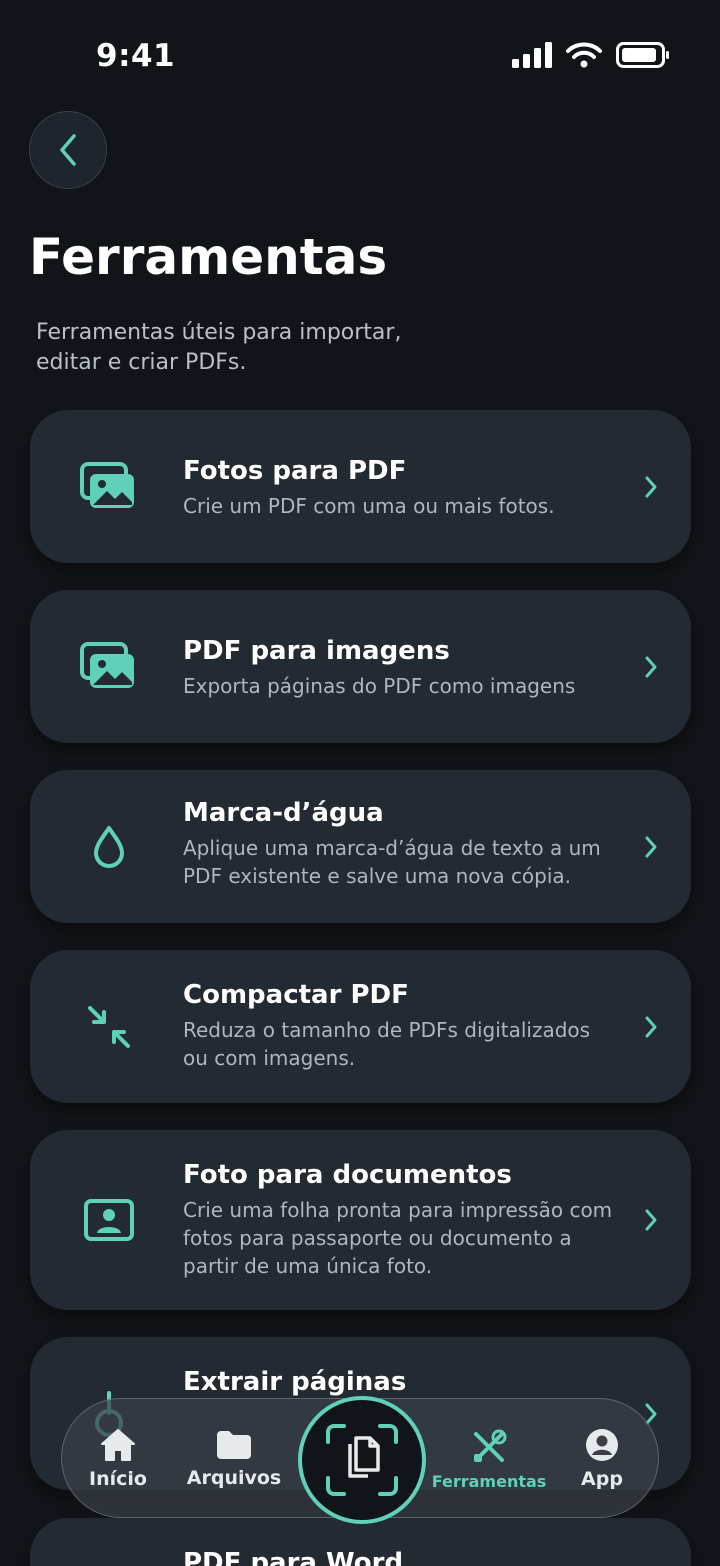 The height and width of the screenshot is (1566, 720). Describe the element at coordinates (109, 1027) in the screenshot. I see `compress-icon` at that location.